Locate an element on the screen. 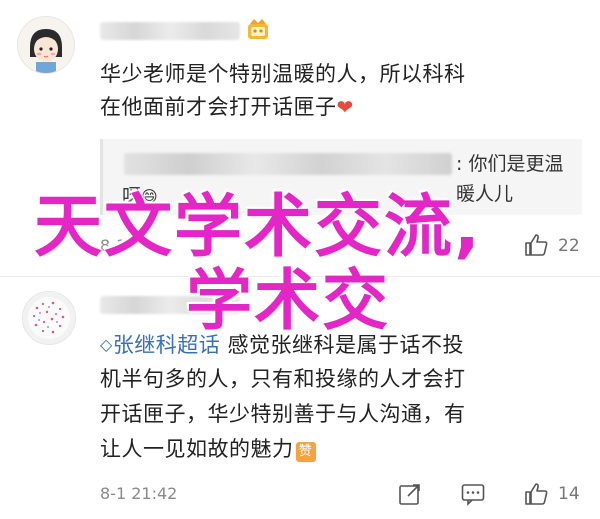 The image size is (600, 519). comment-text-line: 机半句多的人，只有和投缘的人才会打 is located at coordinates (283, 379).